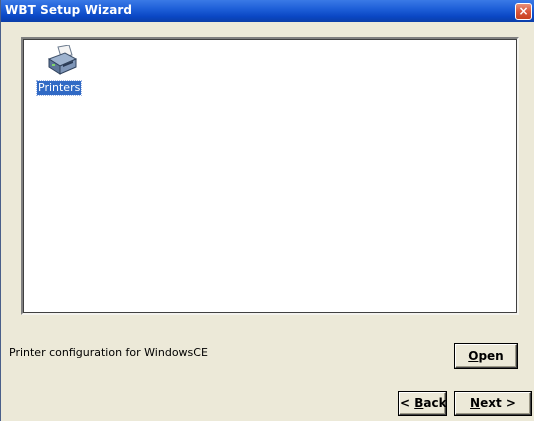 The width and height of the screenshot is (534, 421). I want to click on close-button: ×, so click(523, 11).